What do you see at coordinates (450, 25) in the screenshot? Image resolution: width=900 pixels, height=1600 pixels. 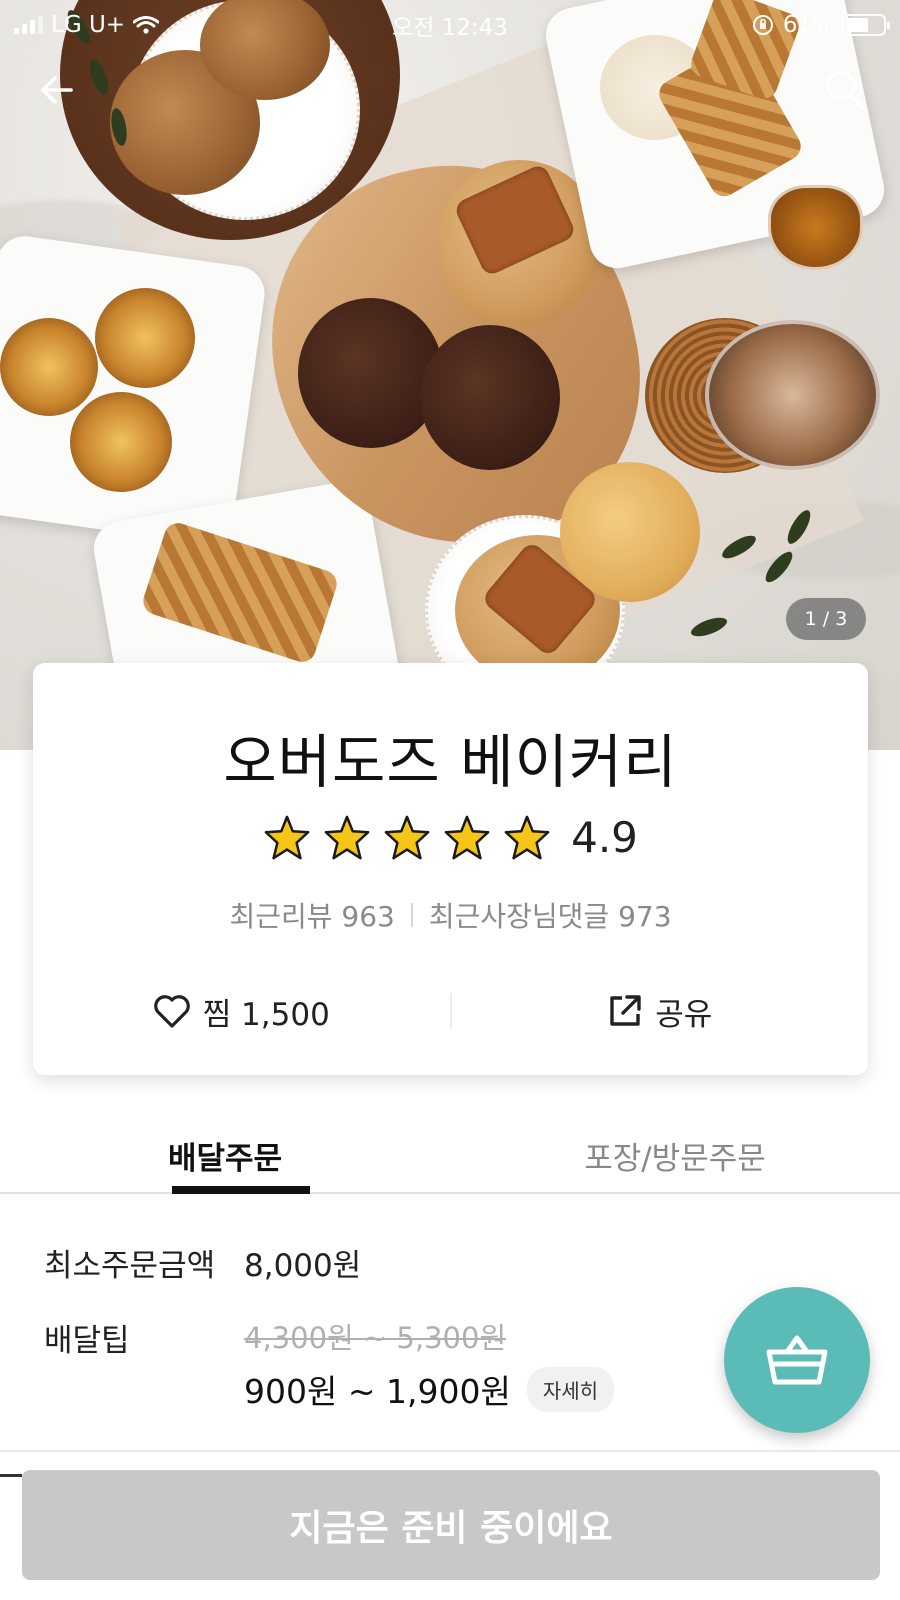 I see `status-bar: LG U+ 오전 12:43 61%` at bounding box center [450, 25].